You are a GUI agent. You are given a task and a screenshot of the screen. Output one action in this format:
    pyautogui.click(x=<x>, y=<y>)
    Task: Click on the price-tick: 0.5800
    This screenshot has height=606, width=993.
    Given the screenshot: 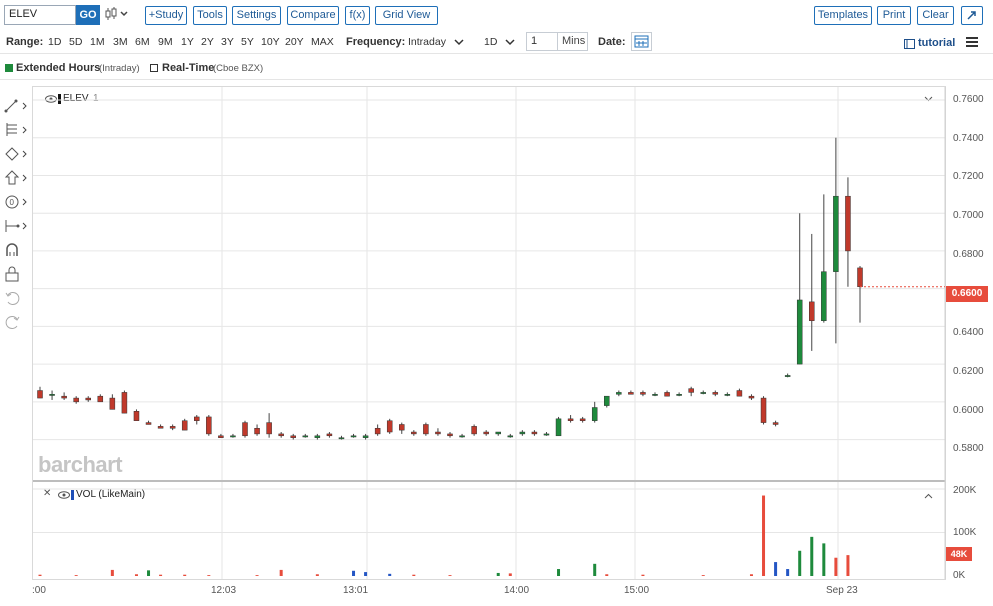 What is the action you would take?
    pyautogui.click(x=968, y=448)
    